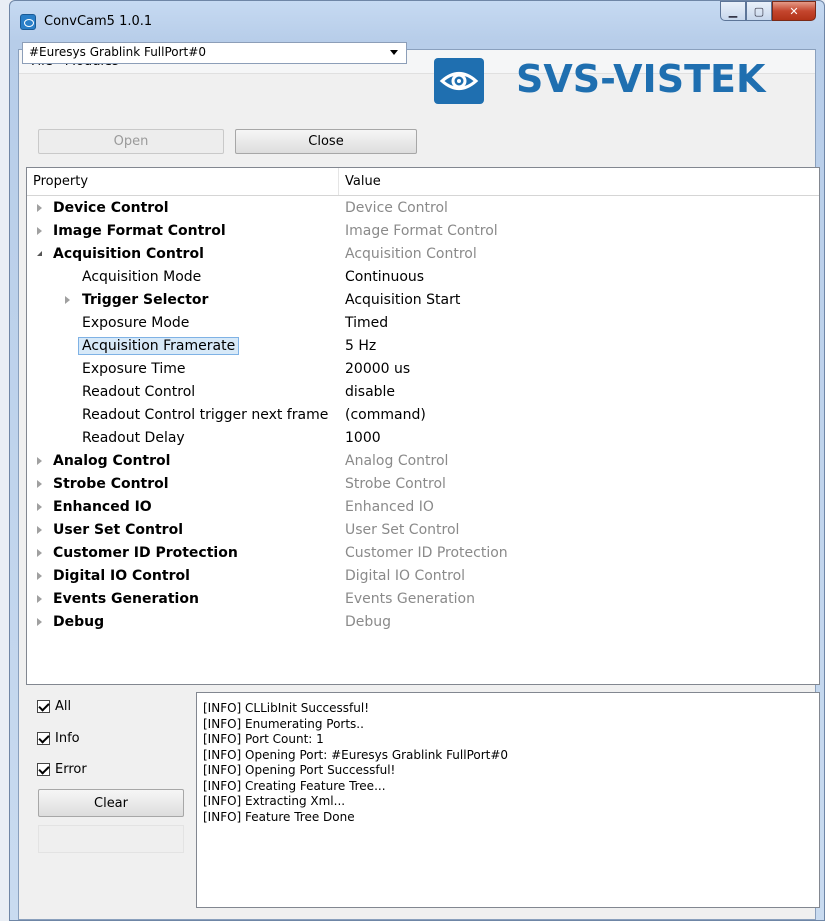 Image resolution: width=825 pixels, height=921 pixels. What do you see at coordinates (54, 706) in the screenshot?
I see `filter-all-checkbox: All` at bounding box center [54, 706].